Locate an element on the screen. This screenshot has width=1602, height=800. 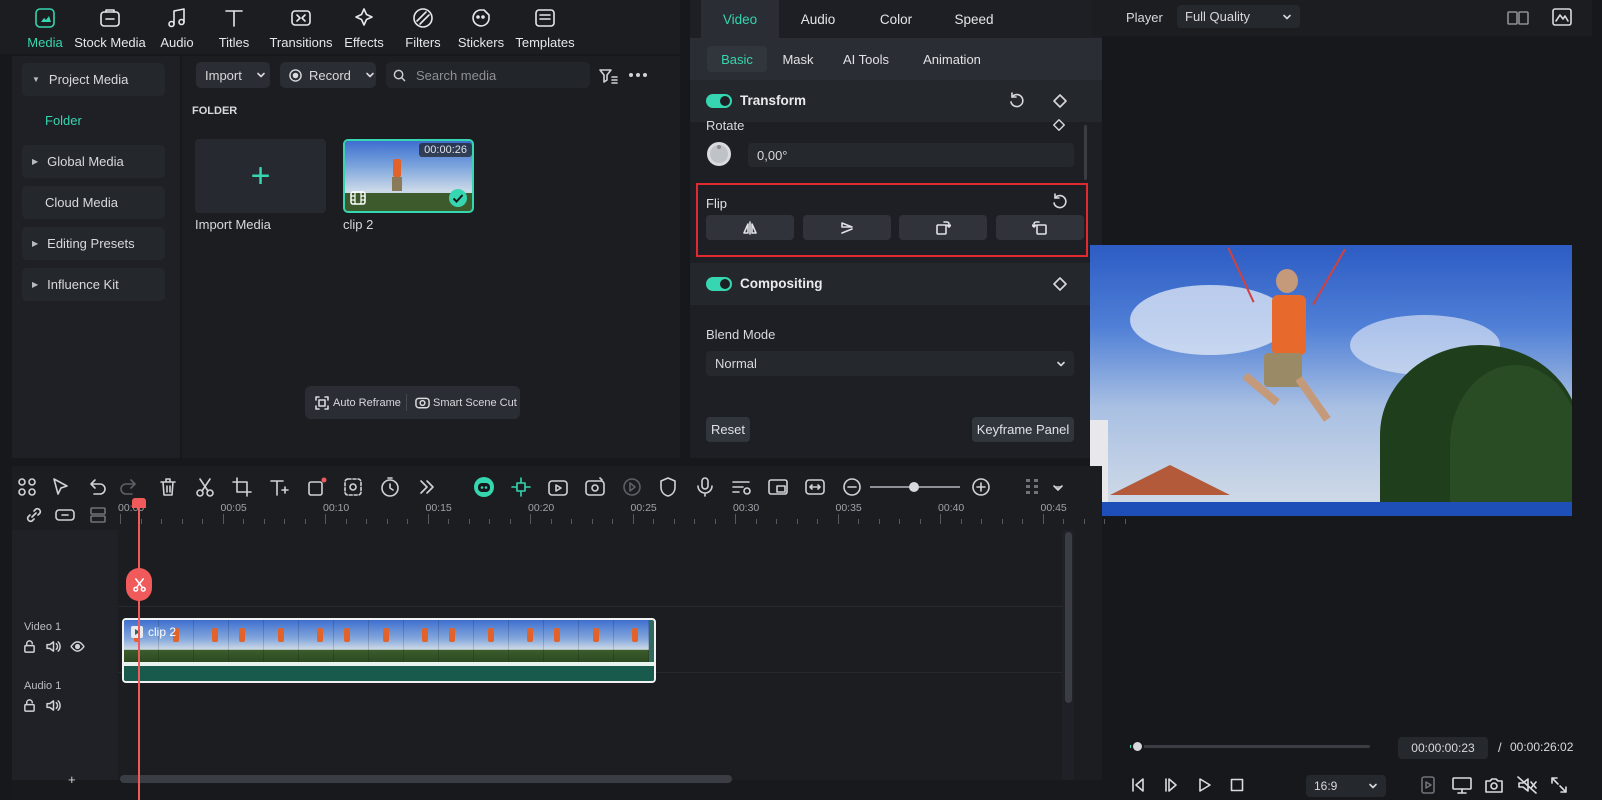
flip-horizontal-button is located at coordinates (750, 227).